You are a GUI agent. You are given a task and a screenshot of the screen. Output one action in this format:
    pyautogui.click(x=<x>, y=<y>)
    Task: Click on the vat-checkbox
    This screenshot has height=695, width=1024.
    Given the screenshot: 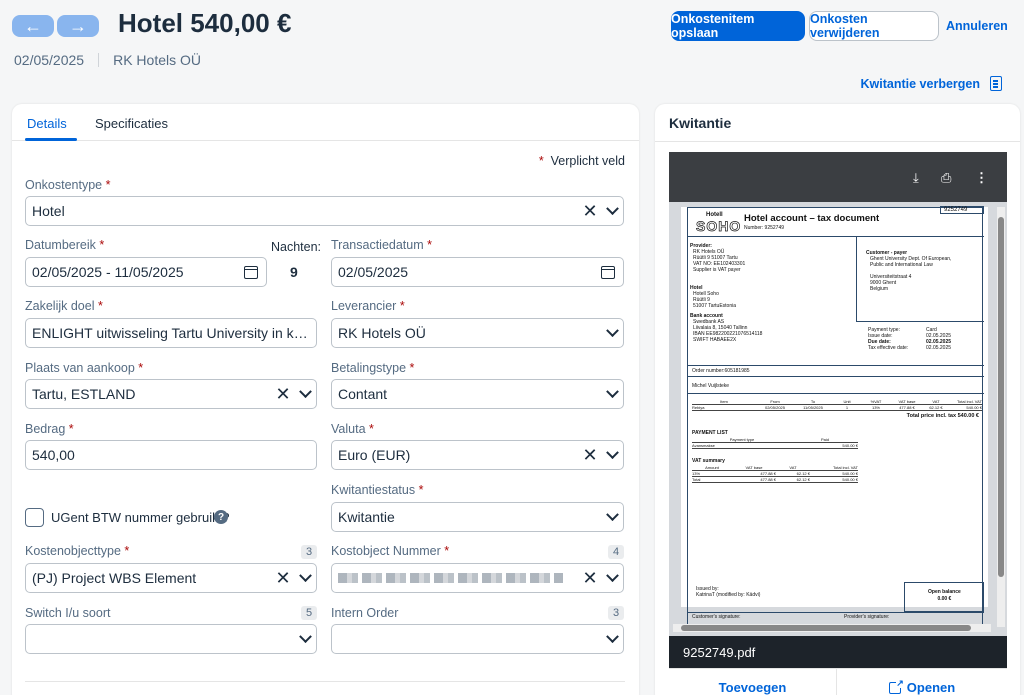 What is the action you would take?
    pyautogui.click(x=34, y=517)
    